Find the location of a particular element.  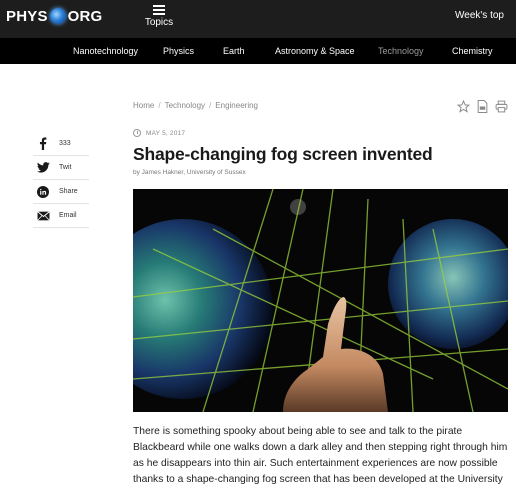

nav-astronomy-space: Astronomy & Space is located at coordinates (315, 51).